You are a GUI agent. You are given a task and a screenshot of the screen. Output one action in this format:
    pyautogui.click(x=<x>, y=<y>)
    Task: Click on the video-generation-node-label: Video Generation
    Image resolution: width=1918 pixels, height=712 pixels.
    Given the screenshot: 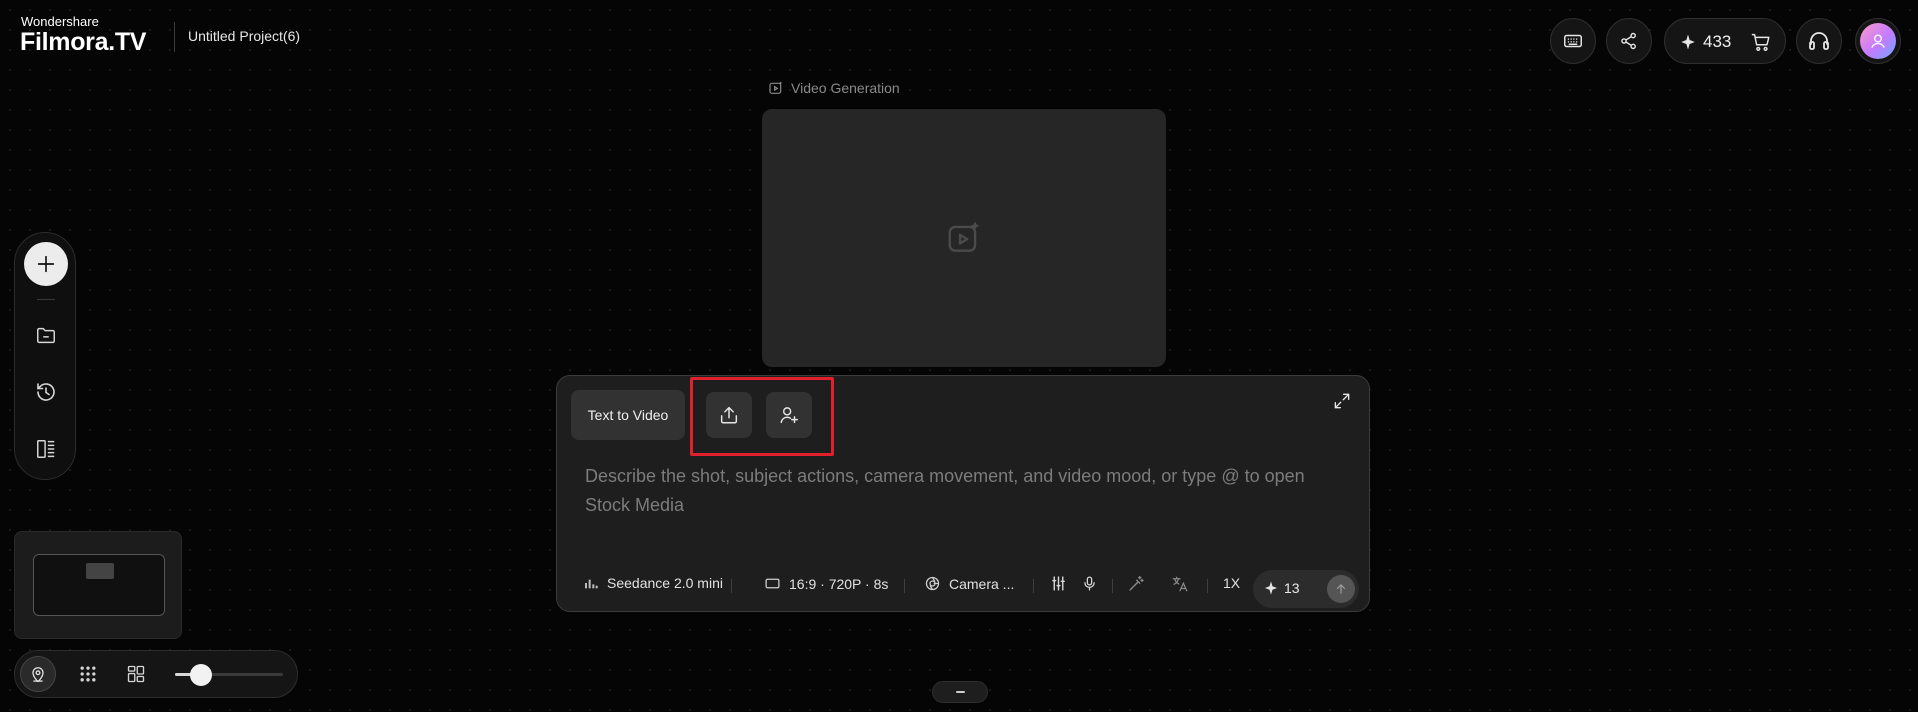 What is the action you would take?
    pyautogui.click(x=834, y=88)
    